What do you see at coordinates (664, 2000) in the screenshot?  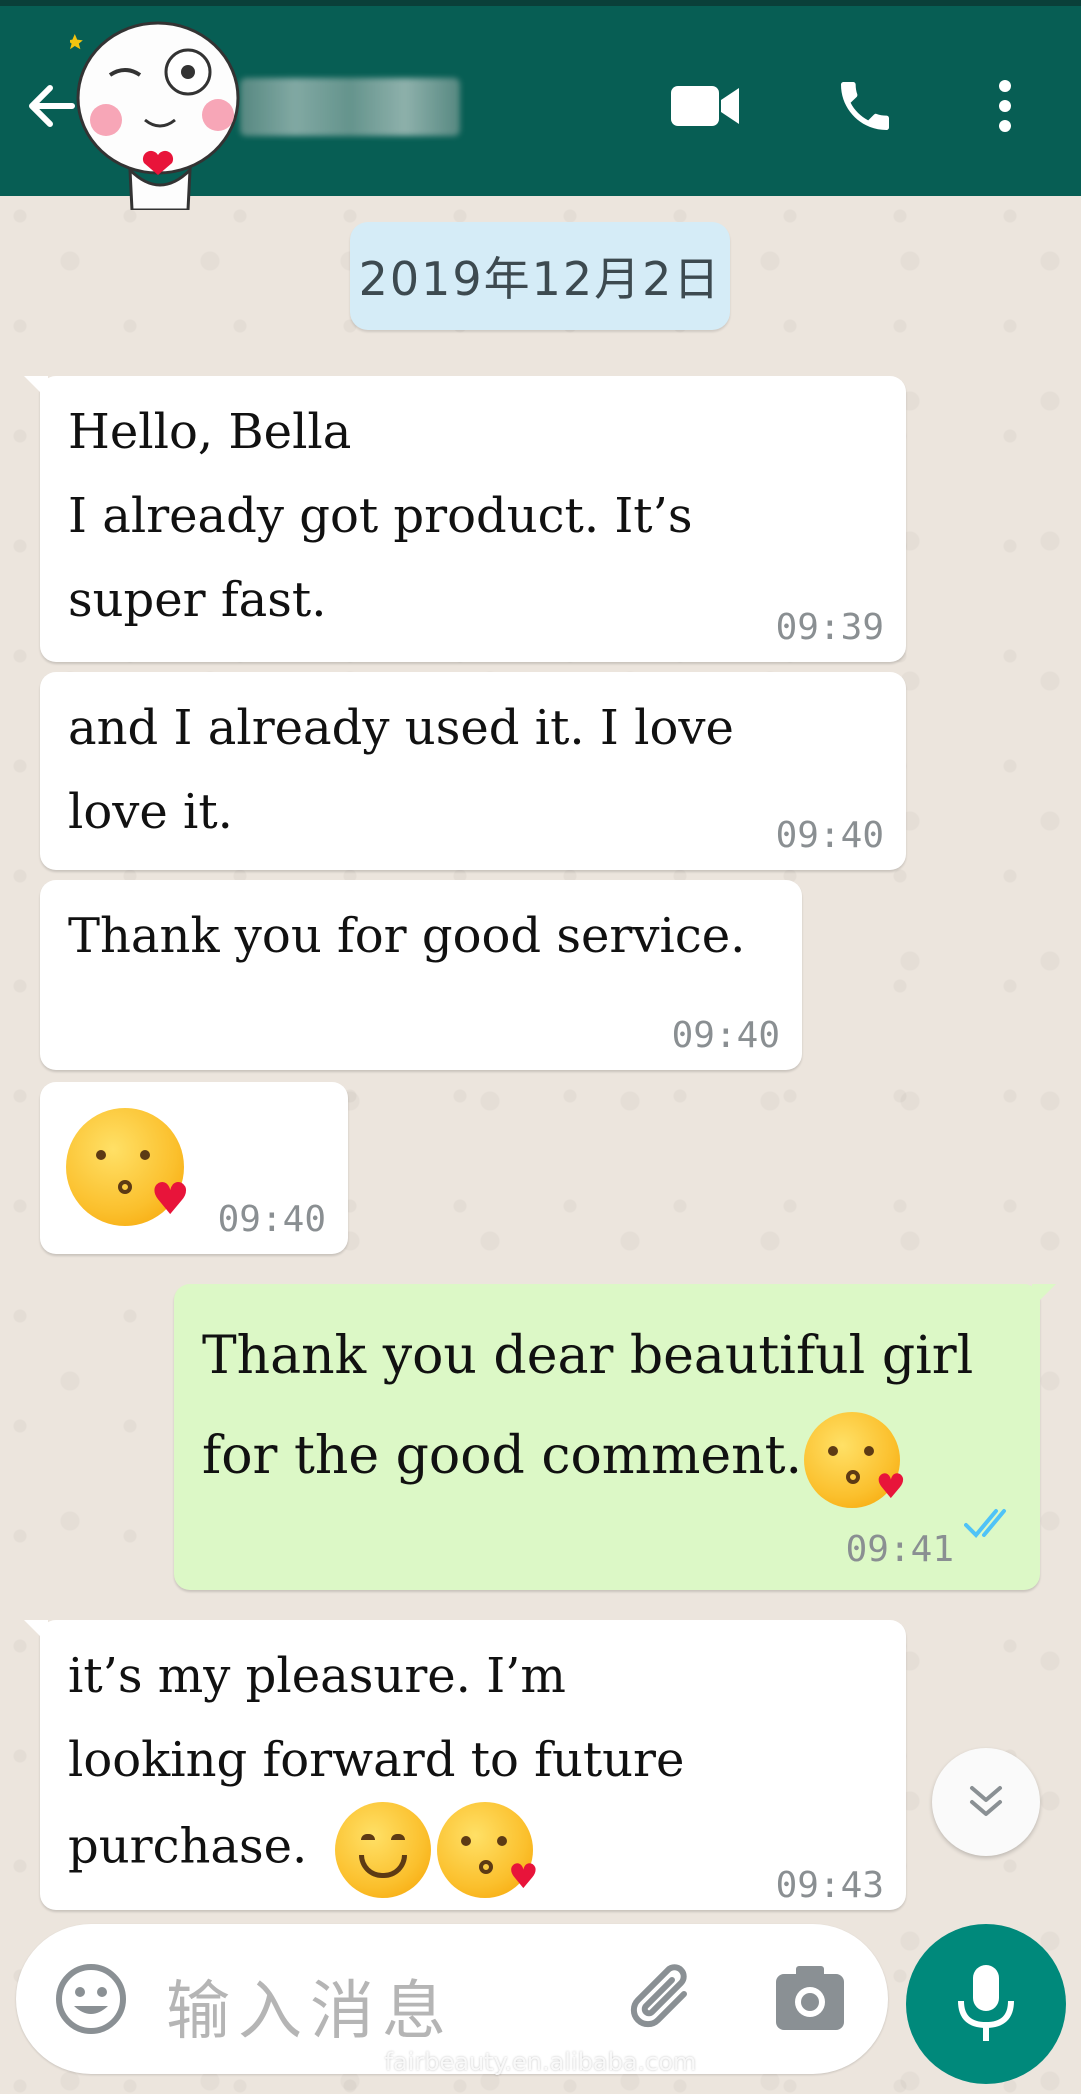 I see `paperclip-icon` at bounding box center [664, 2000].